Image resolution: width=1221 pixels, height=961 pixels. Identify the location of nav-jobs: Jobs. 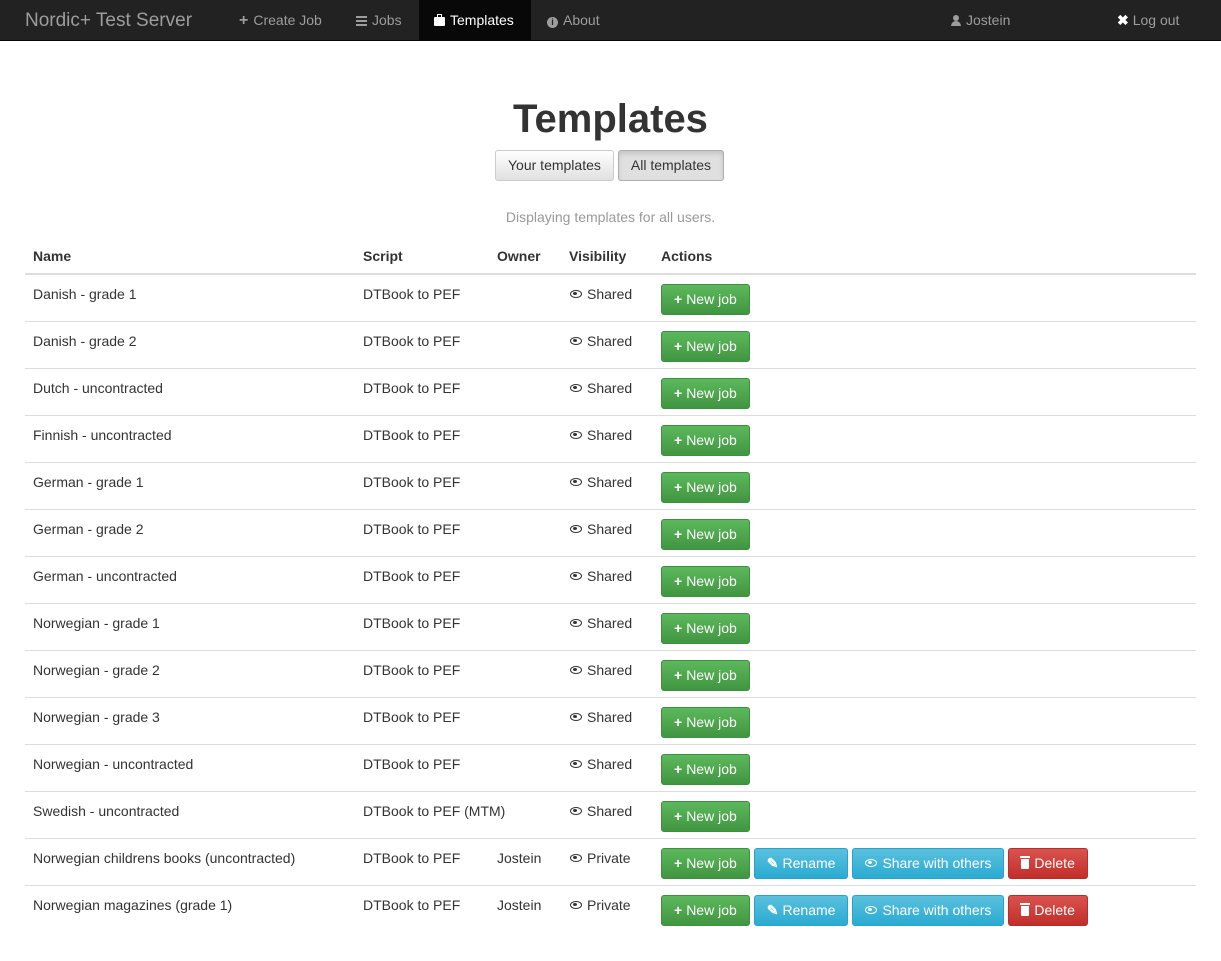
(379, 20).